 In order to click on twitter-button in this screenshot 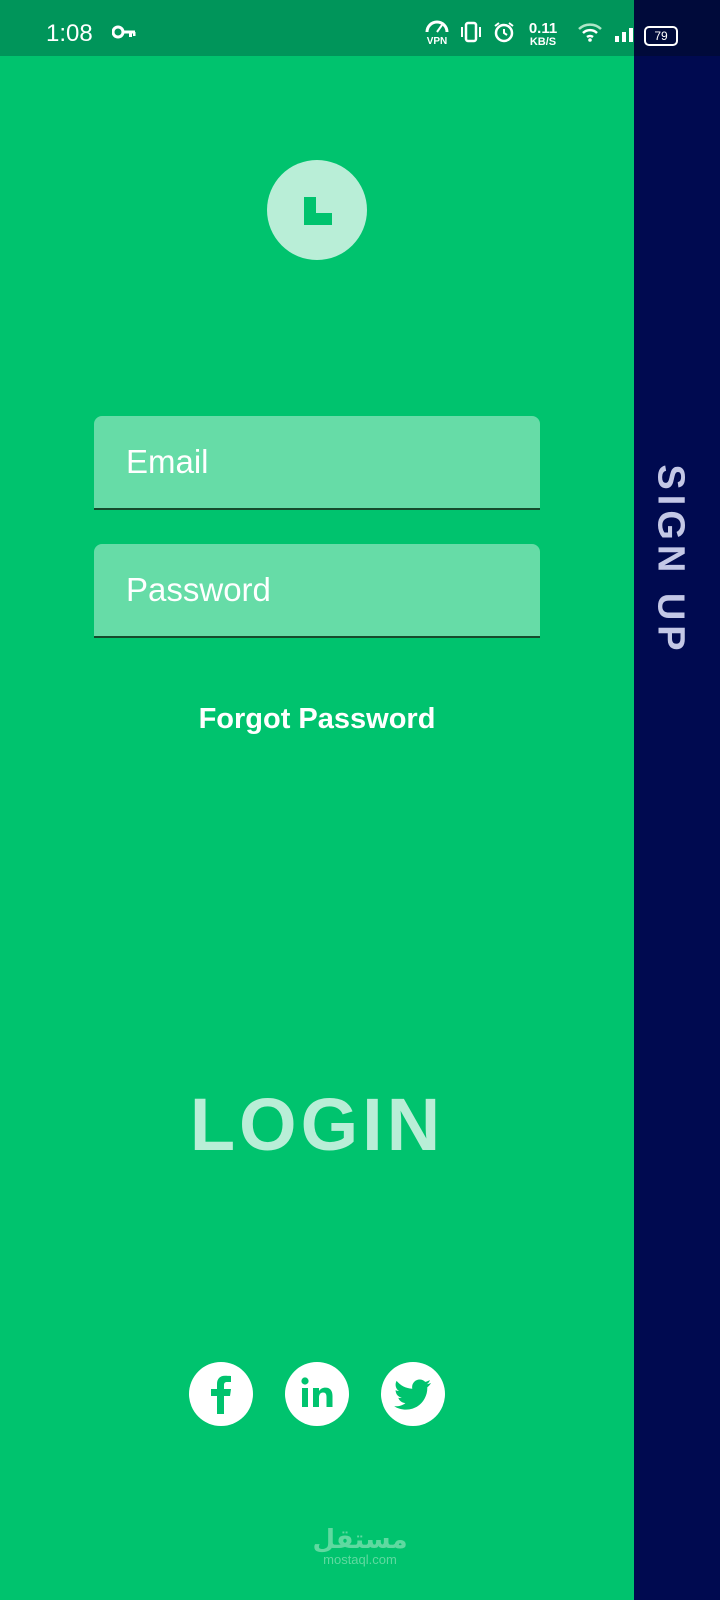, I will do `click(413, 1394)`.